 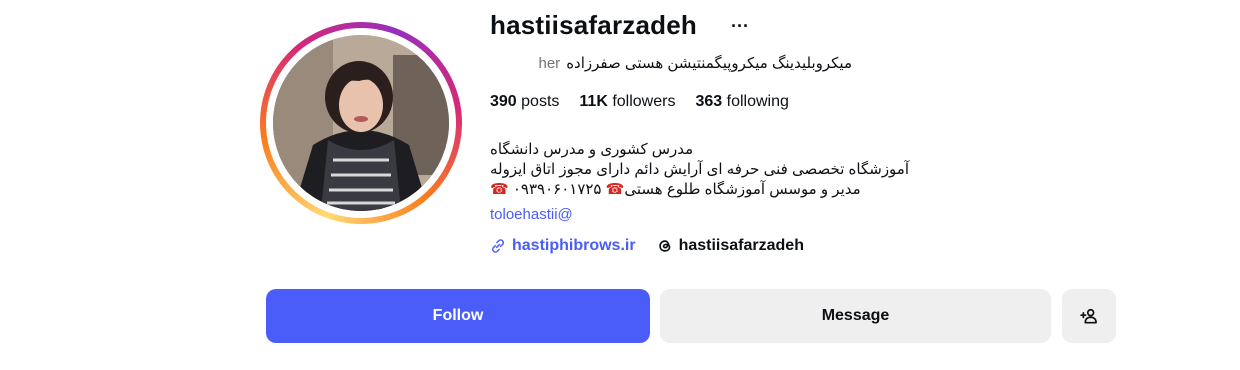 I want to click on following-count: 363, so click(x=709, y=101).